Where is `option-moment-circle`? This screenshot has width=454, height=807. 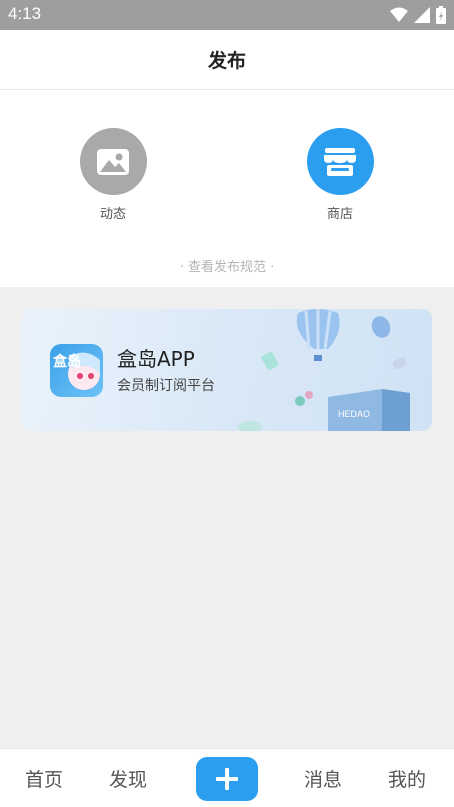
option-moment-circle is located at coordinates (113, 161).